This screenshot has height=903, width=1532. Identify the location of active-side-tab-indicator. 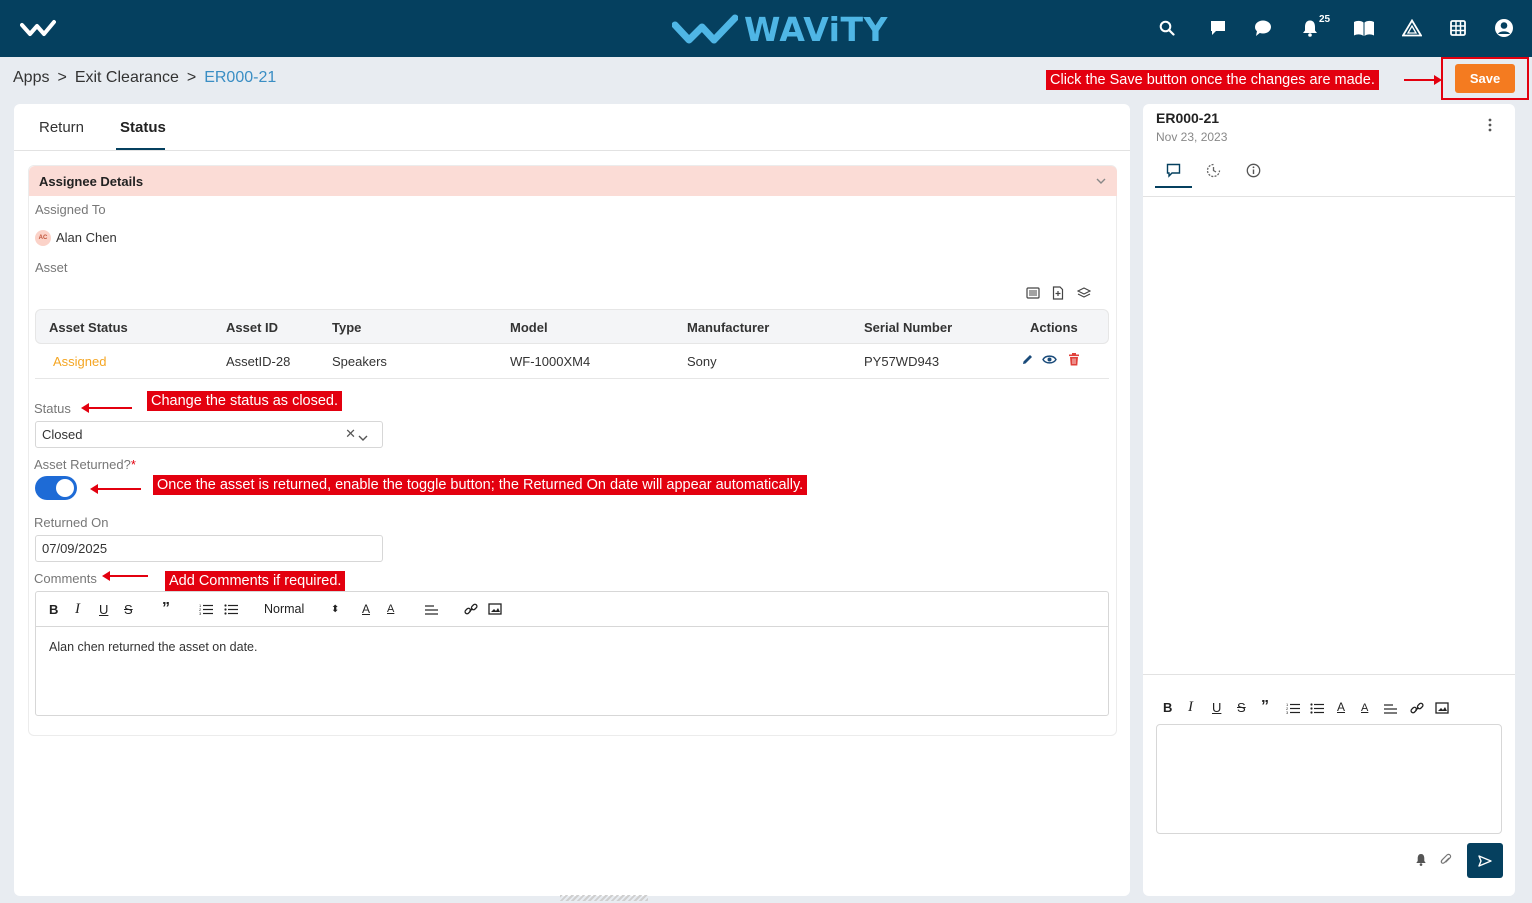
(1173, 187).